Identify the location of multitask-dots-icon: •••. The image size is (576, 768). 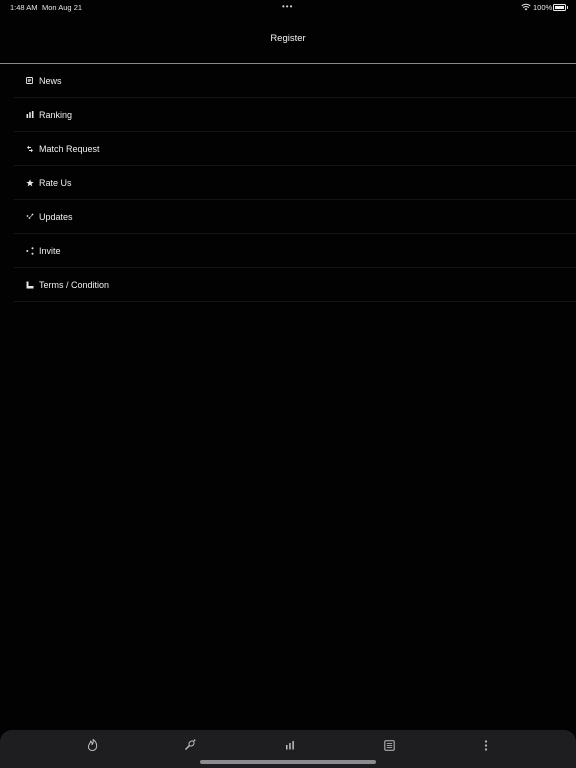
(287, 6).